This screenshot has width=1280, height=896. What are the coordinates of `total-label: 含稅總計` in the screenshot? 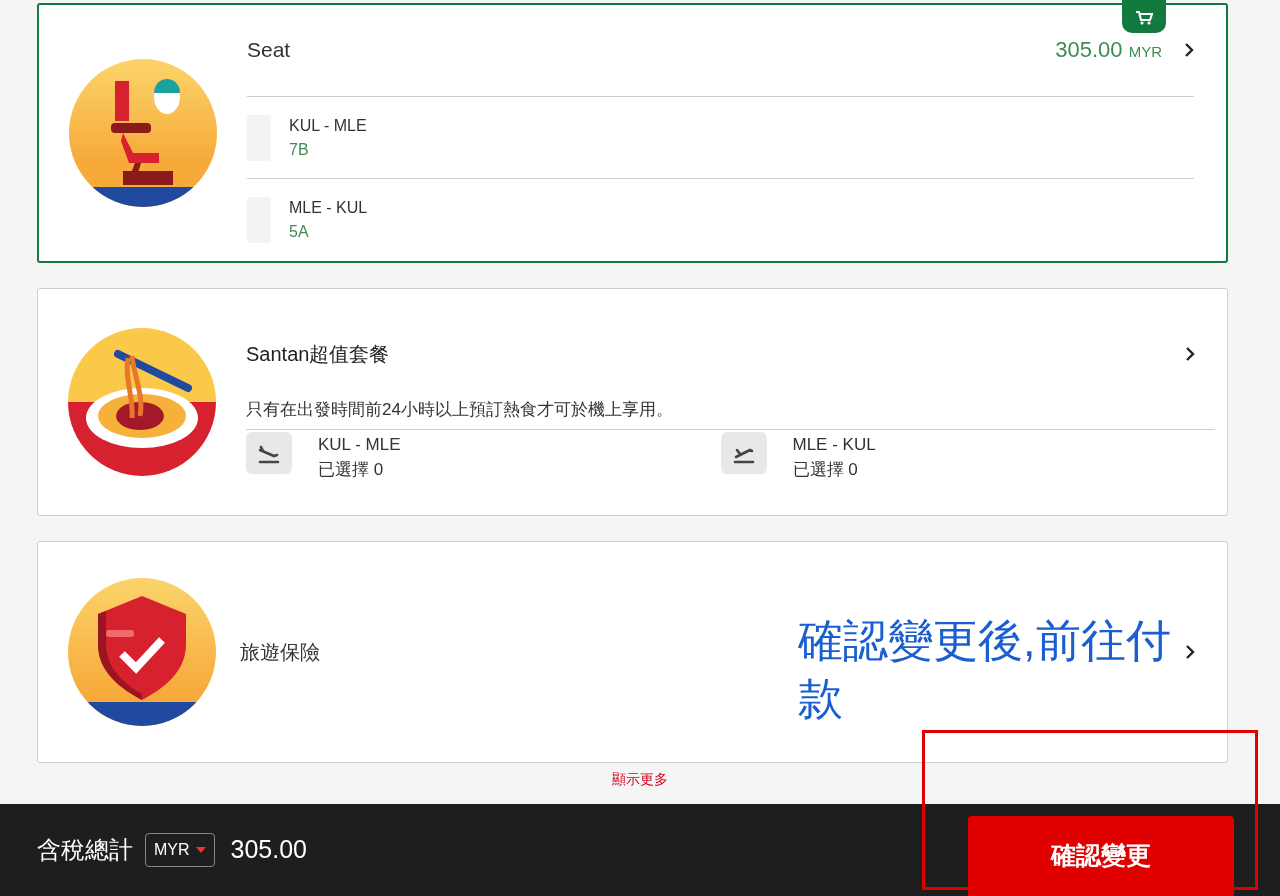 It's located at (85, 850).